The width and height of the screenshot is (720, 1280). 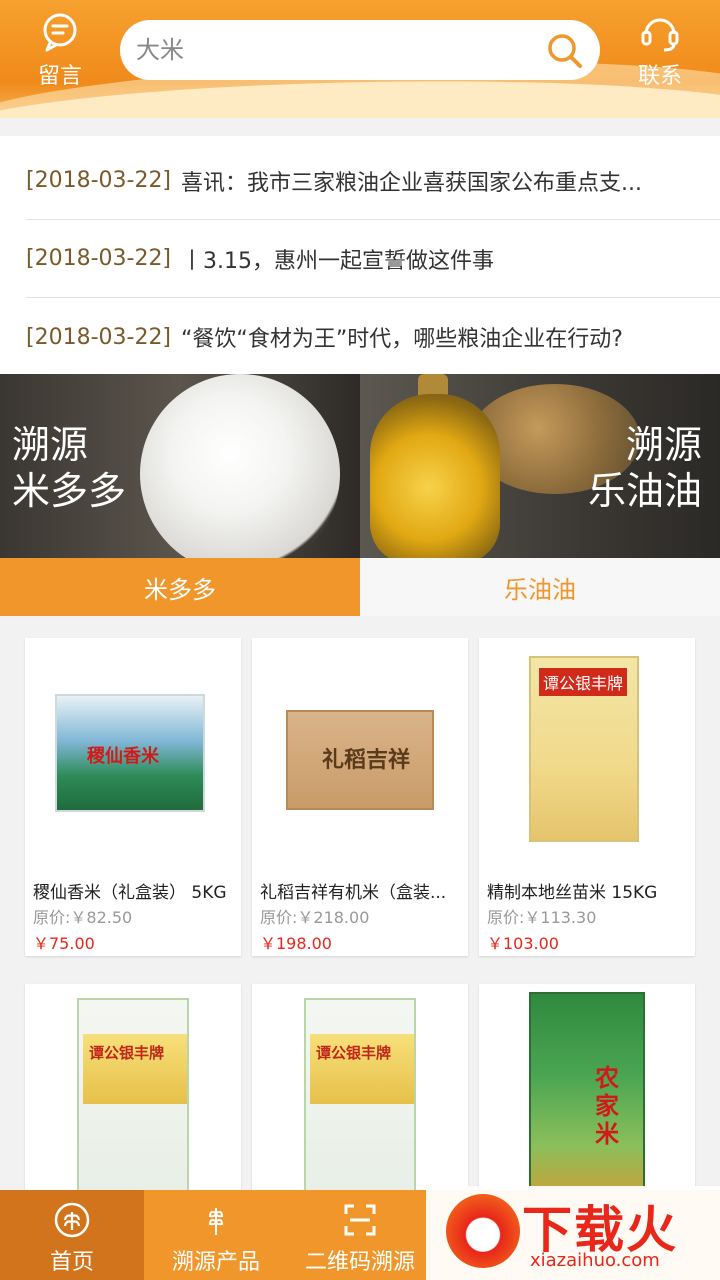 I want to click on nav-home: 首页, so click(x=72, y=1235).